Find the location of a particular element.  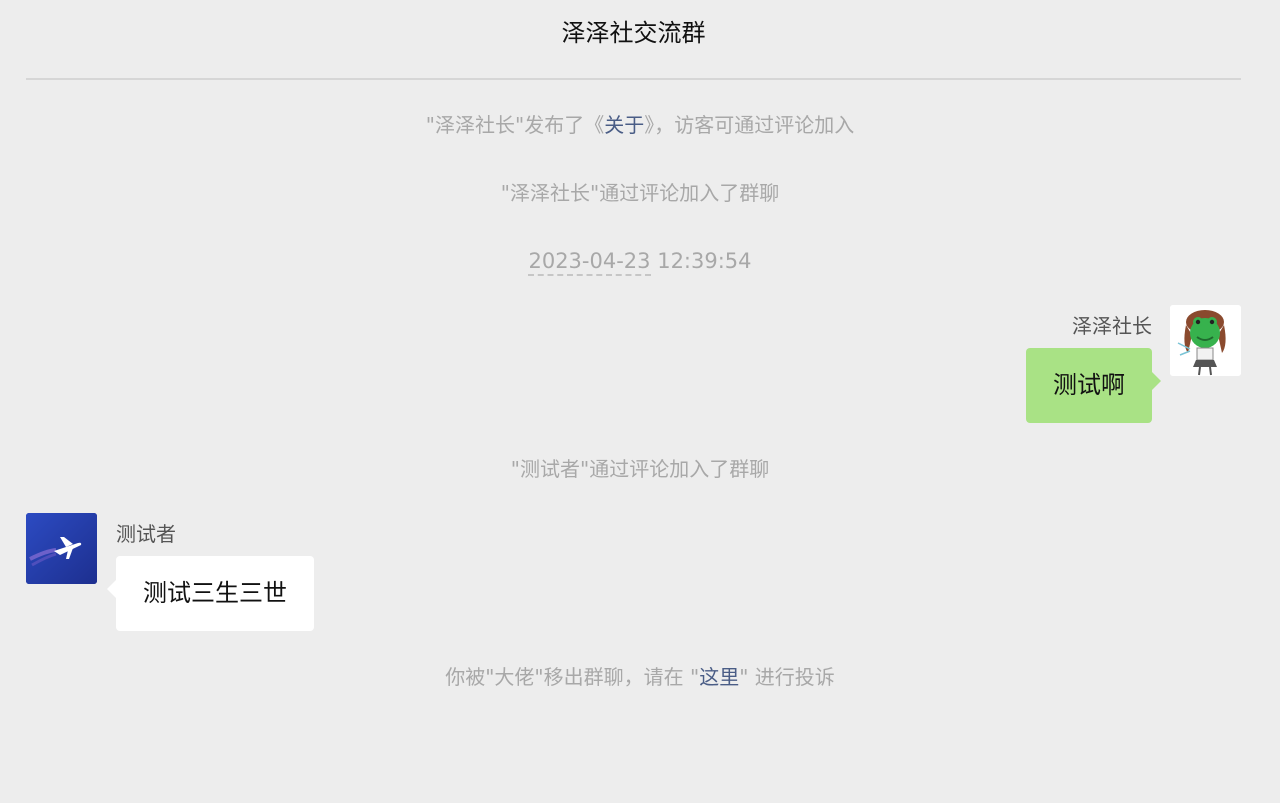

system-message-kicked: 你被"大佬"移出群聊，请在 "这里" 进行投诉 is located at coordinates (640, 677).